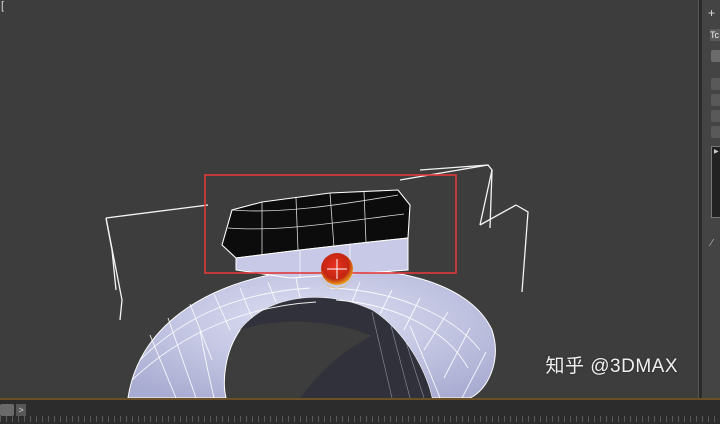 The width and height of the screenshot is (720, 424). What do you see at coordinates (21, 410) in the screenshot?
I see `next-frame-button: >` at bounding box center [21, 410].